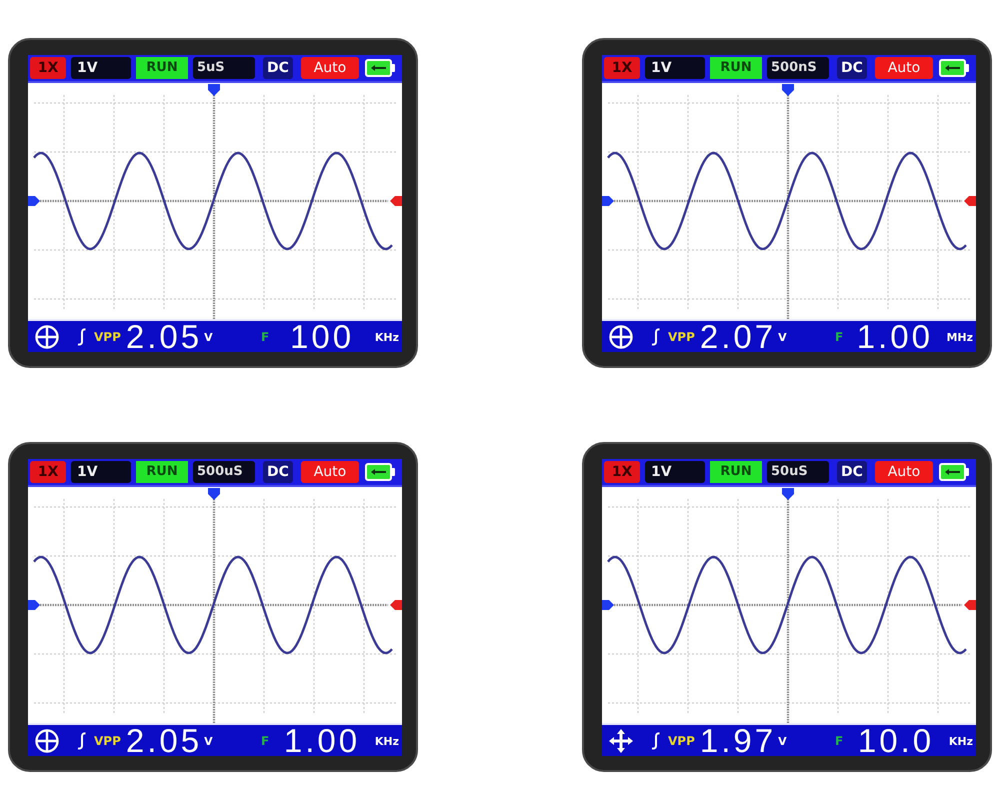 The image size is (1000, 800). I want to click on time-per-div-label: 50uS, so click(798, 472).